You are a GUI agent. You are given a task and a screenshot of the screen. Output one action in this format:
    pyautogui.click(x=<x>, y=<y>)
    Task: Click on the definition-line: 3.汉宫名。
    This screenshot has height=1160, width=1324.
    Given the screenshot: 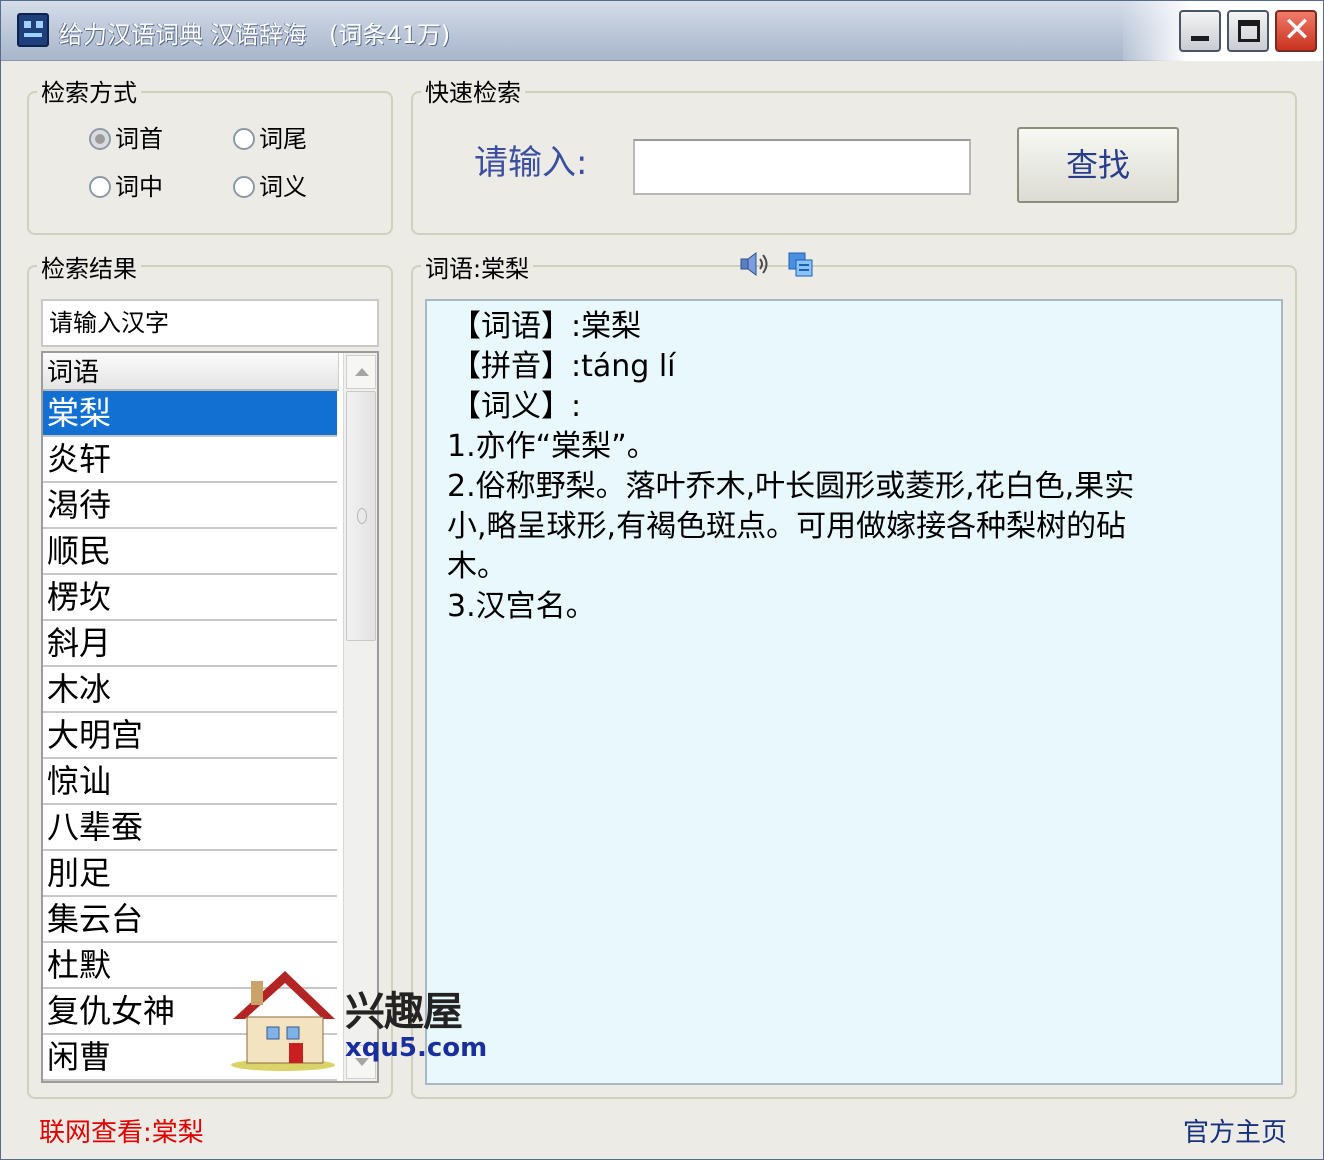 What is the action you would take?
    pyautogui.click(x=521, y=606)
    